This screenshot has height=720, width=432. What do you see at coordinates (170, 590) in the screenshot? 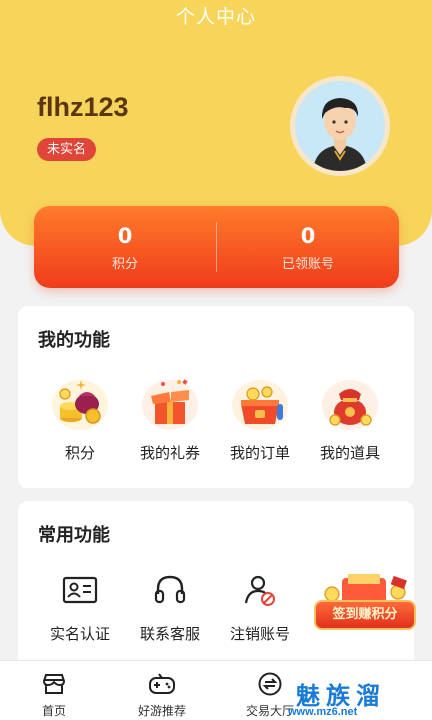
I see `headset-icon` at bounding box center [170, 590].